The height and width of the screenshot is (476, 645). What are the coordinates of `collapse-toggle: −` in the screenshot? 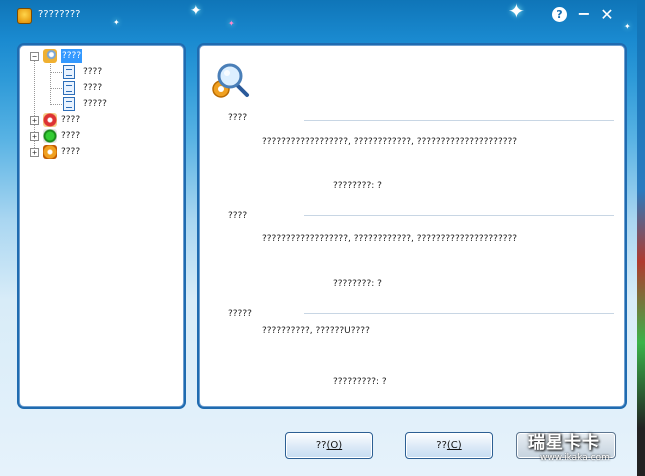 It's located at (34, 56).